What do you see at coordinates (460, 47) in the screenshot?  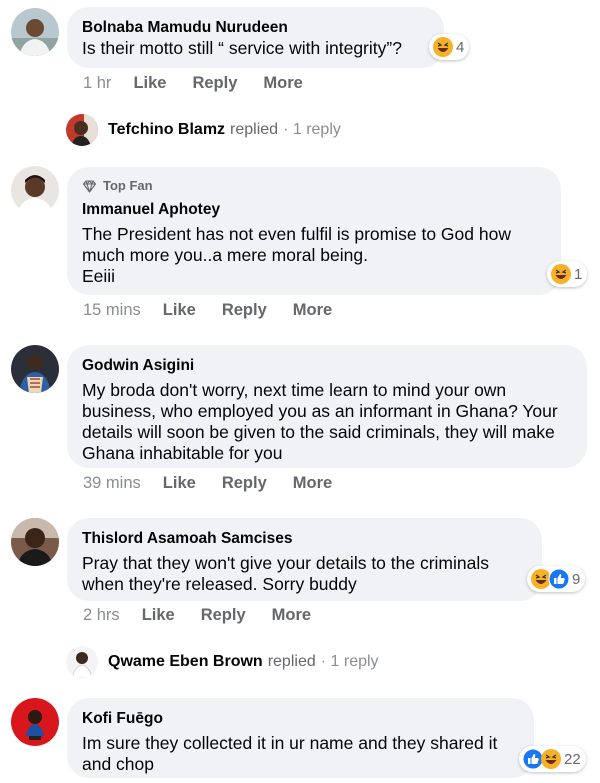 I see `reaction-count: 4` at bounding box center [460, 47].